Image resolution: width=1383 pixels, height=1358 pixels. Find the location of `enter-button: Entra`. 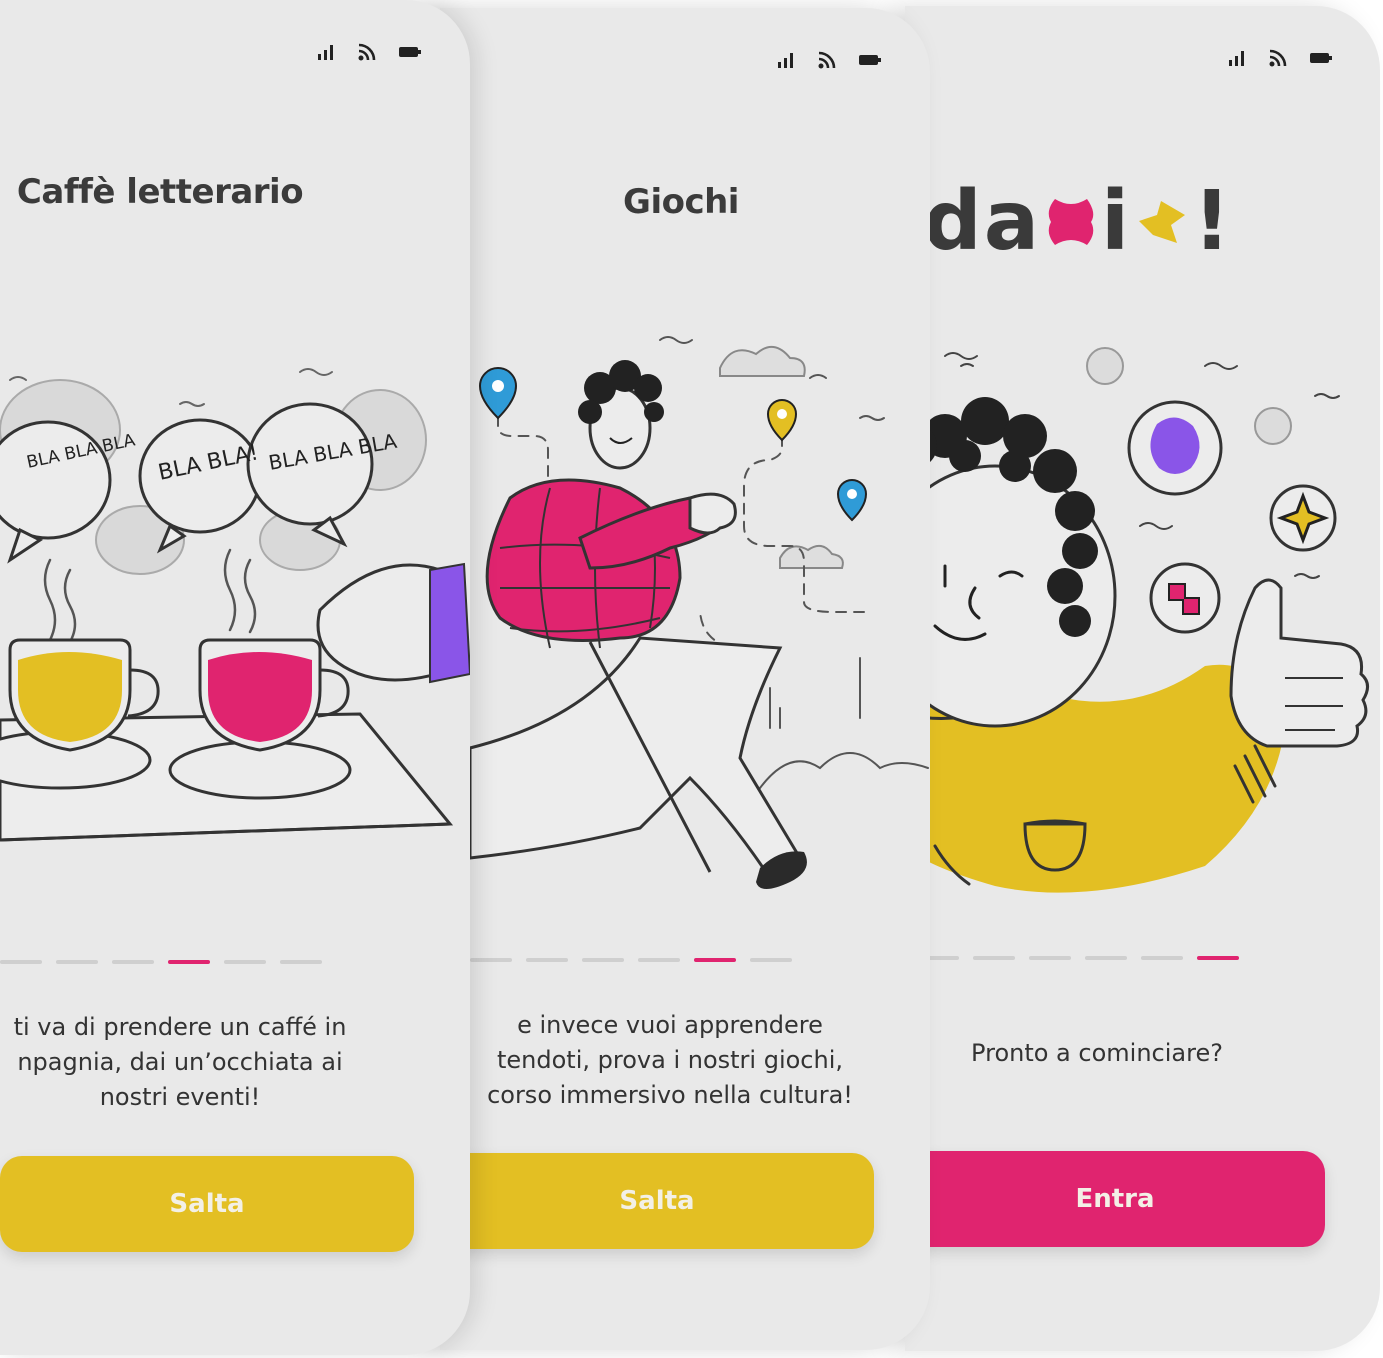

enter-button: Entra is located at coordinates (1115, 1199).